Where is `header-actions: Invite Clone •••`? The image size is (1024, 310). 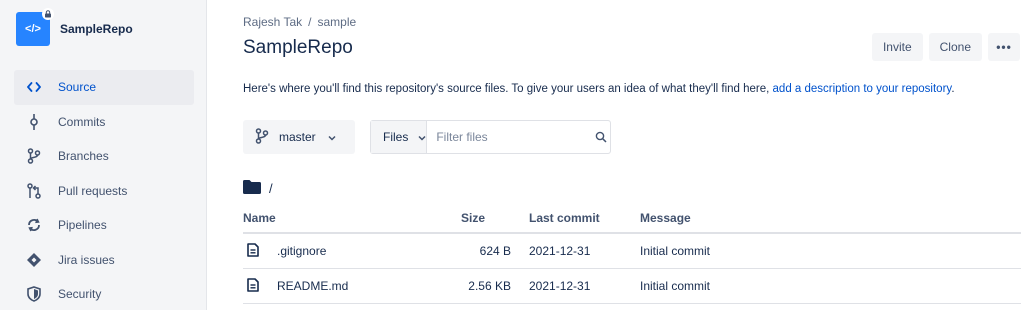
header-actions: Invite Clone ••• is located at coordinates (945, 47).